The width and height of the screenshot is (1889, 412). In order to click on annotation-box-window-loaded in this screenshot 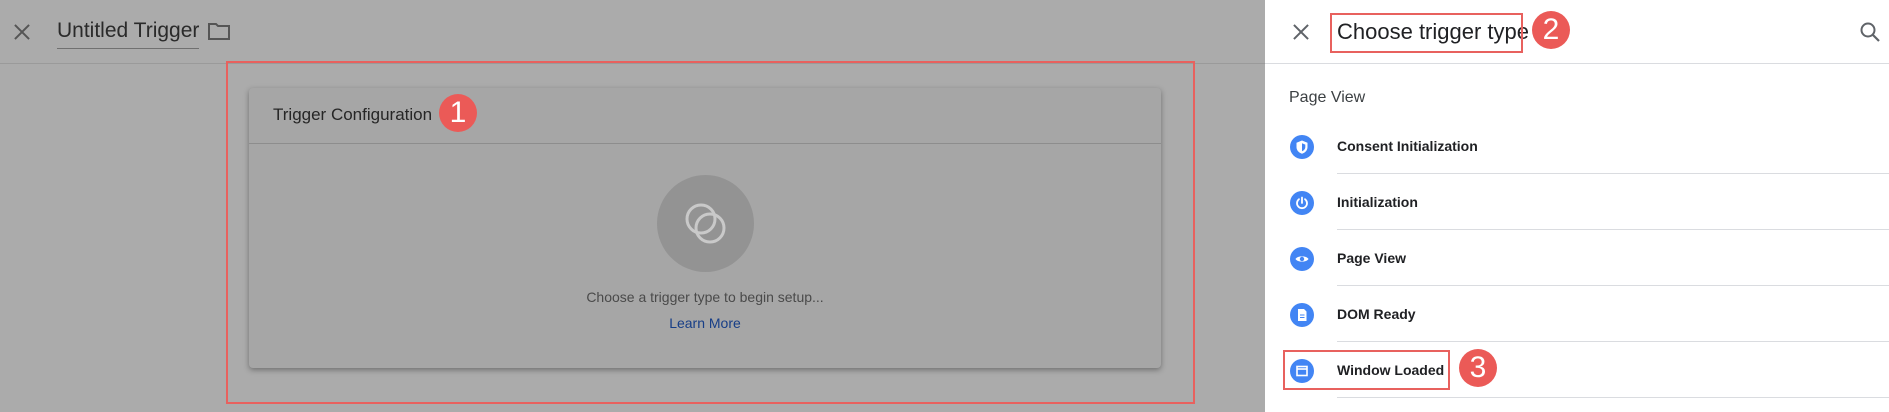, I will do `click(1366, 370)`.